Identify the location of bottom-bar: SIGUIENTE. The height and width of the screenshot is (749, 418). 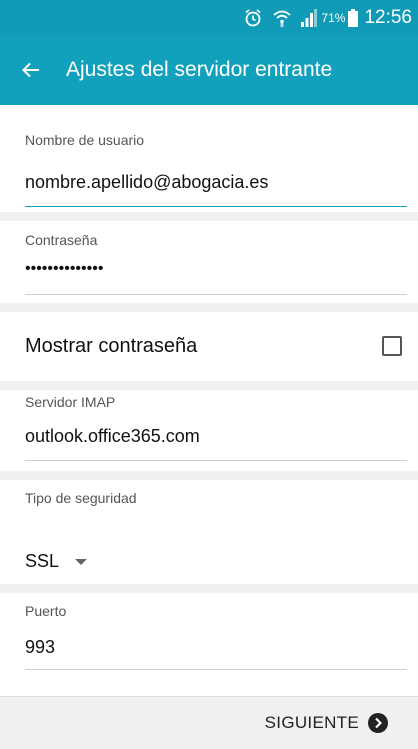
(209, 722).